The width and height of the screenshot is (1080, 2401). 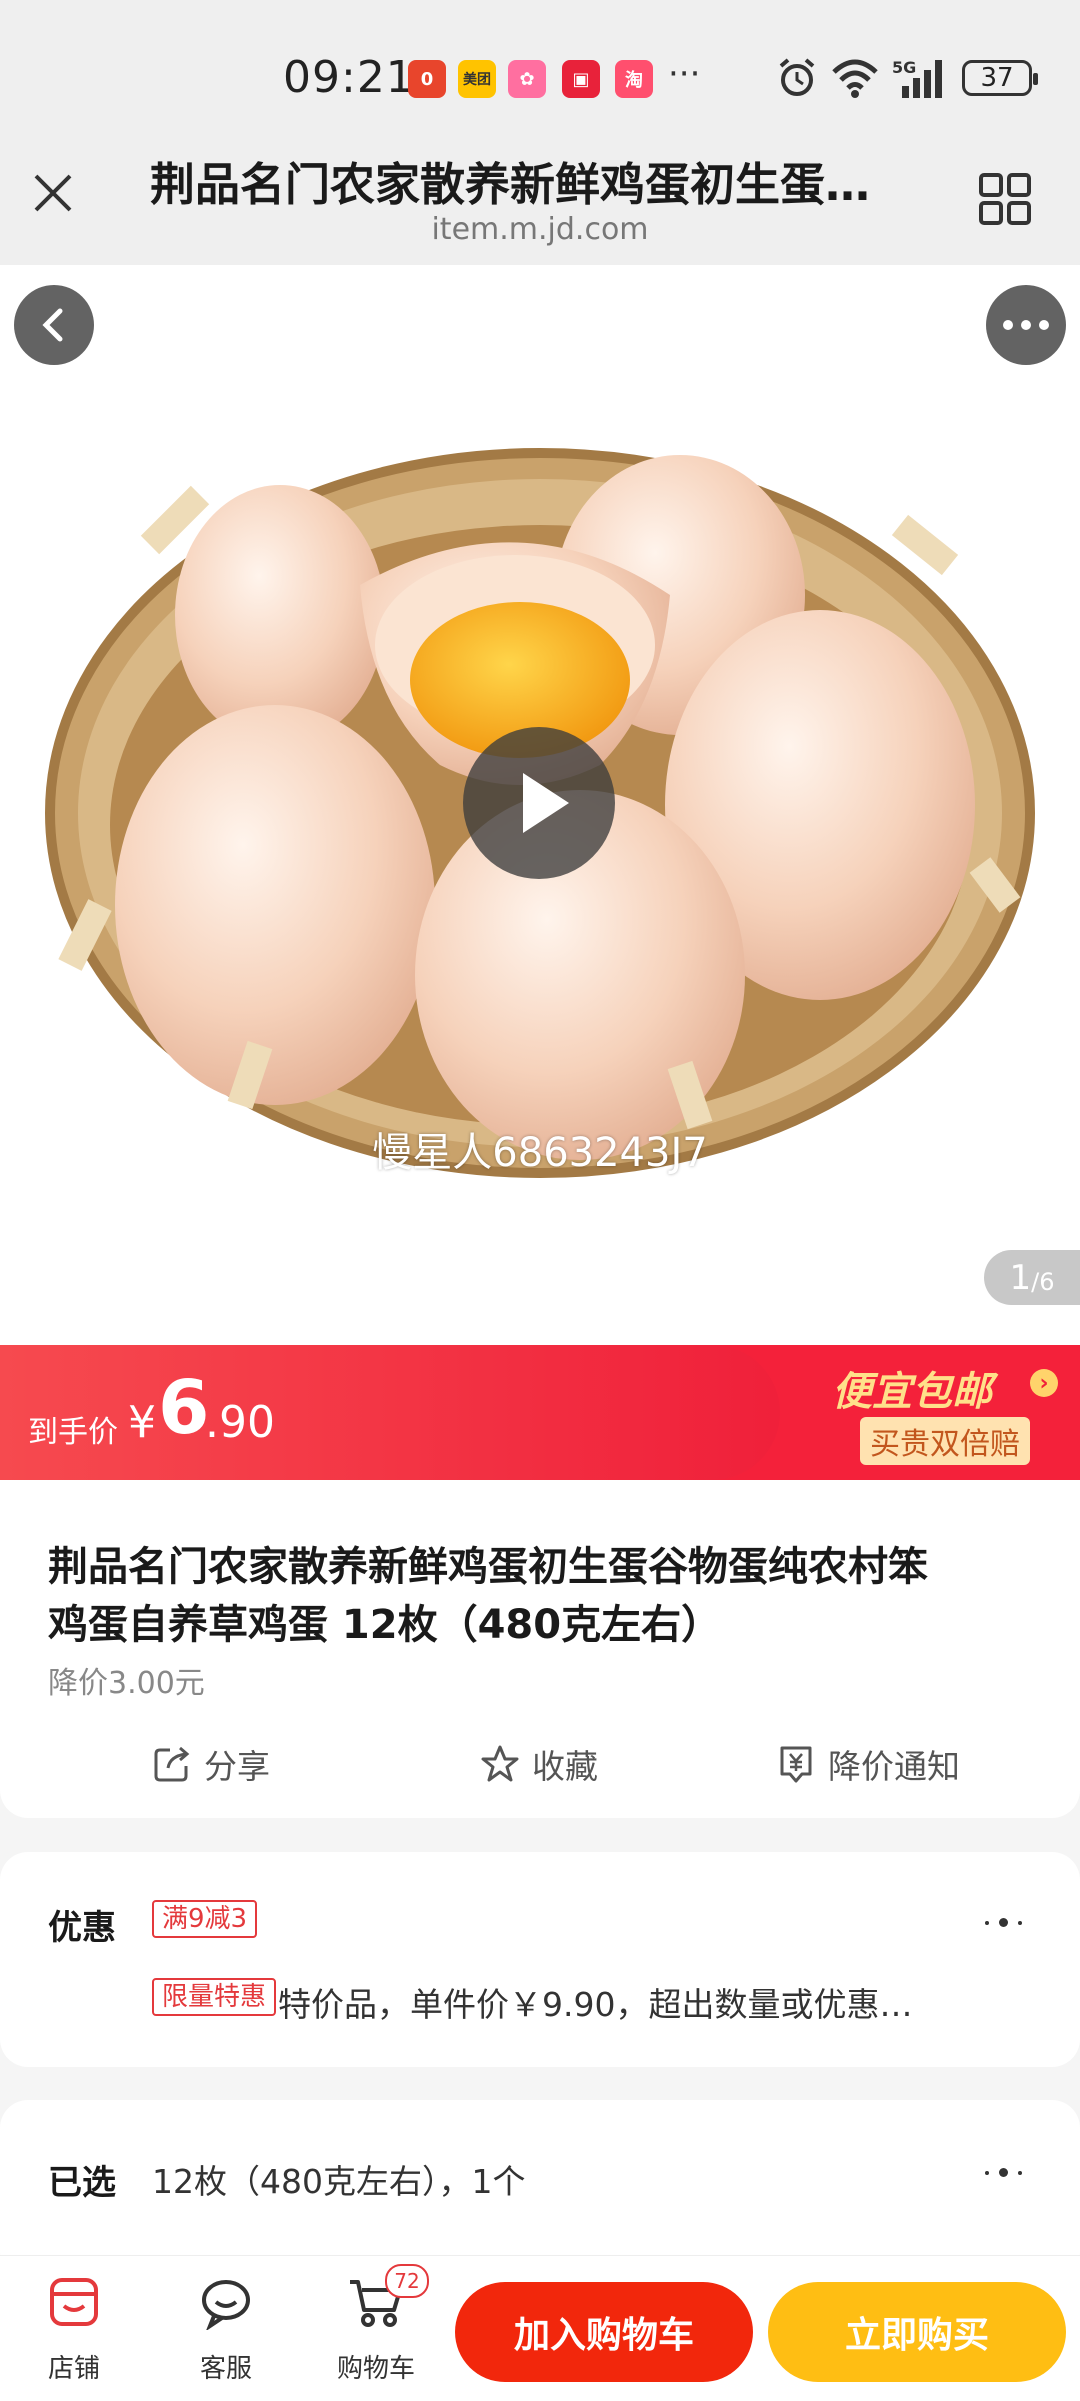 What do you see at coordinates (634, 79) in the screenshot?
I see `taobao-icon: 淘` at bounding box center [634, 79].